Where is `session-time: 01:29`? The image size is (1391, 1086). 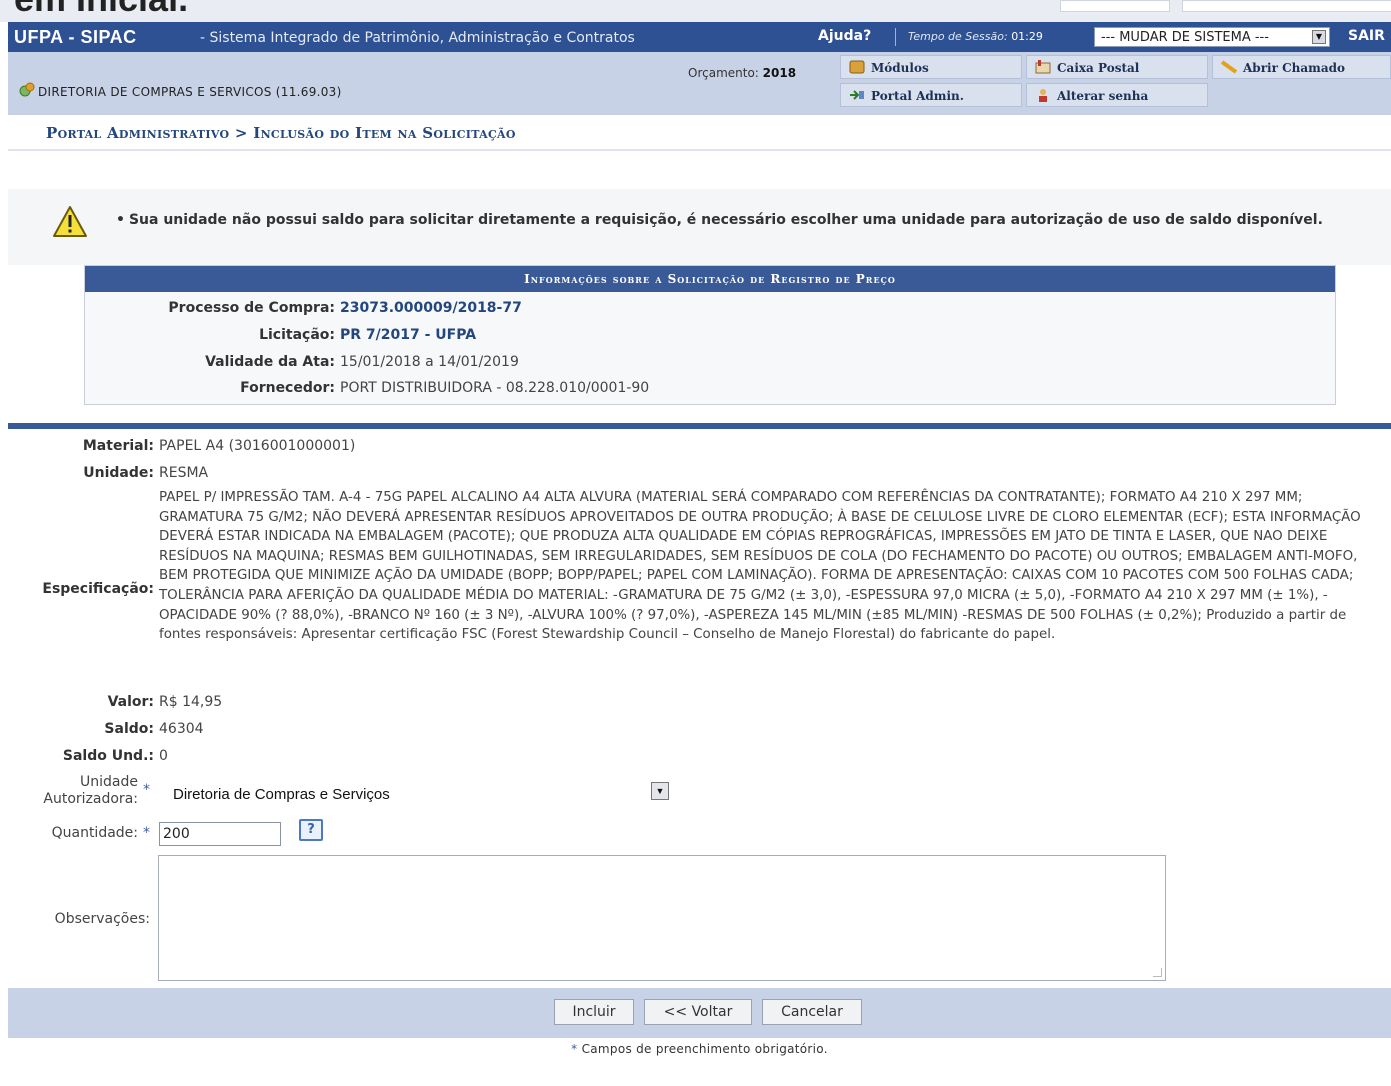
session-time: 01:29 is located at coordinates (1027, 36).